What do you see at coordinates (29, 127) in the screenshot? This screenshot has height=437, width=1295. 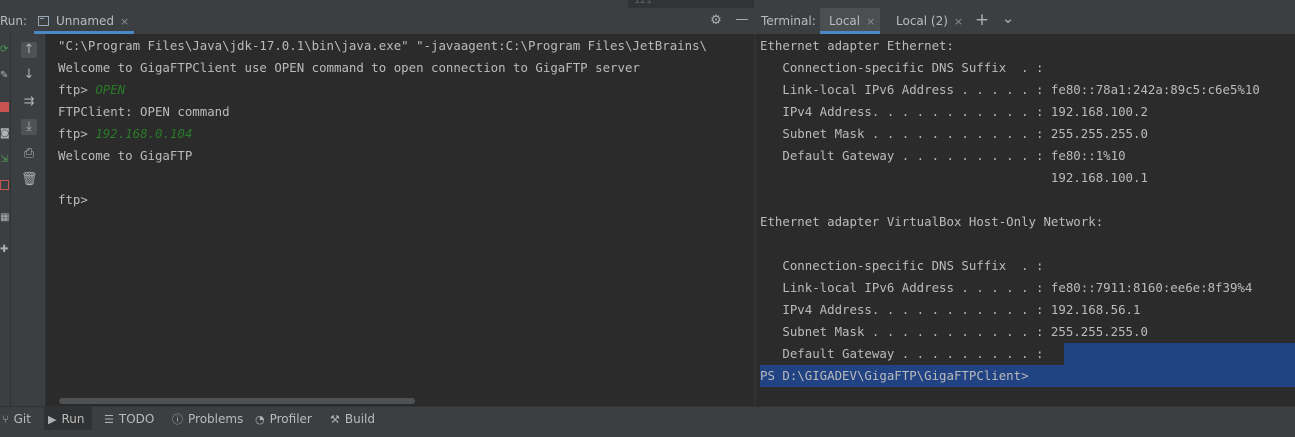 I see `scroll-to-end-icon: ⤓` at bounding box center [29, 127].